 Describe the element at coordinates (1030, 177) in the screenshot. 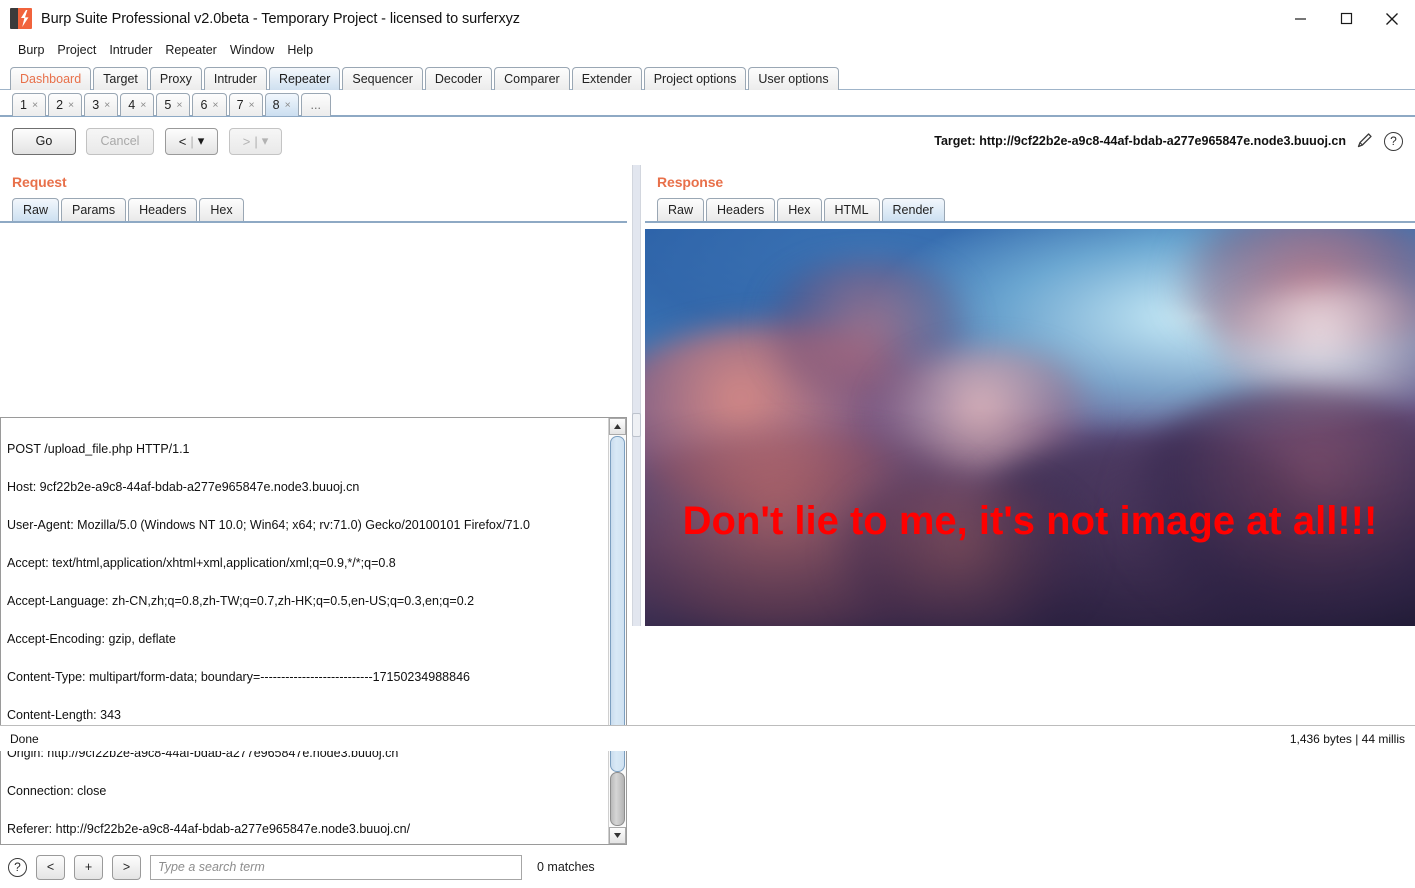

I see `response-title: Response` at that location.